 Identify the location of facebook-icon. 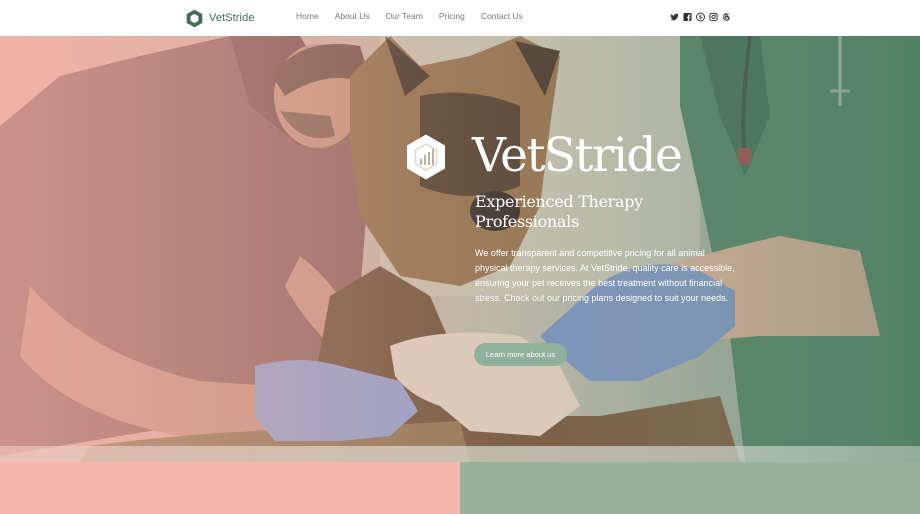
(687, 17).